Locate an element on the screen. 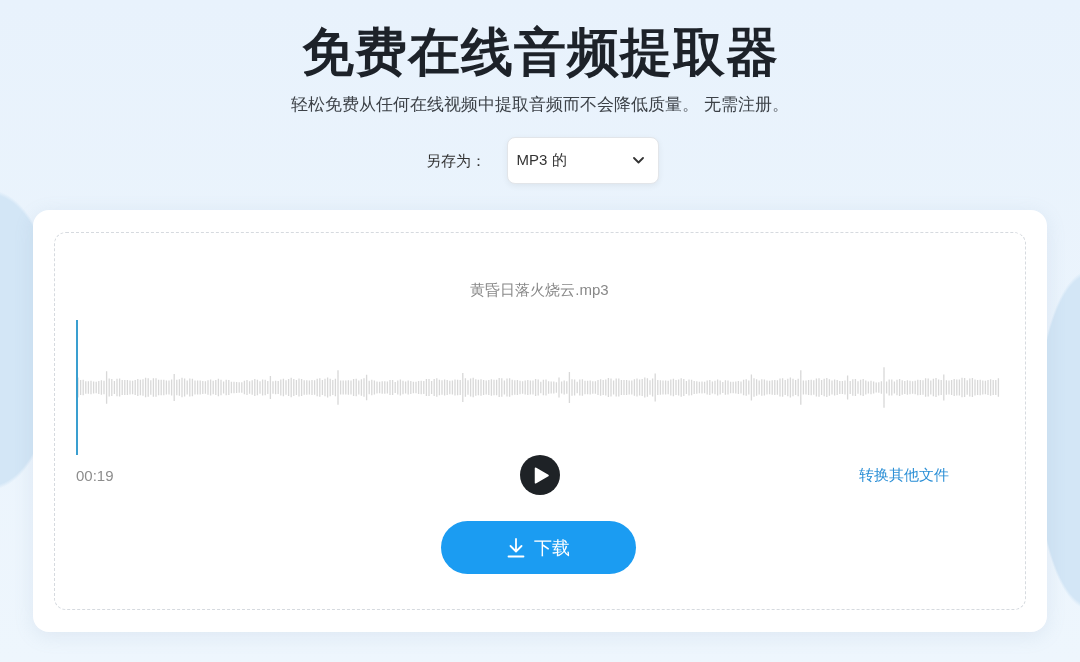 Image resolution: width=1080 pixels, height=662 pixels. format-select: MP3 的 is located at coordinates (582, 160).